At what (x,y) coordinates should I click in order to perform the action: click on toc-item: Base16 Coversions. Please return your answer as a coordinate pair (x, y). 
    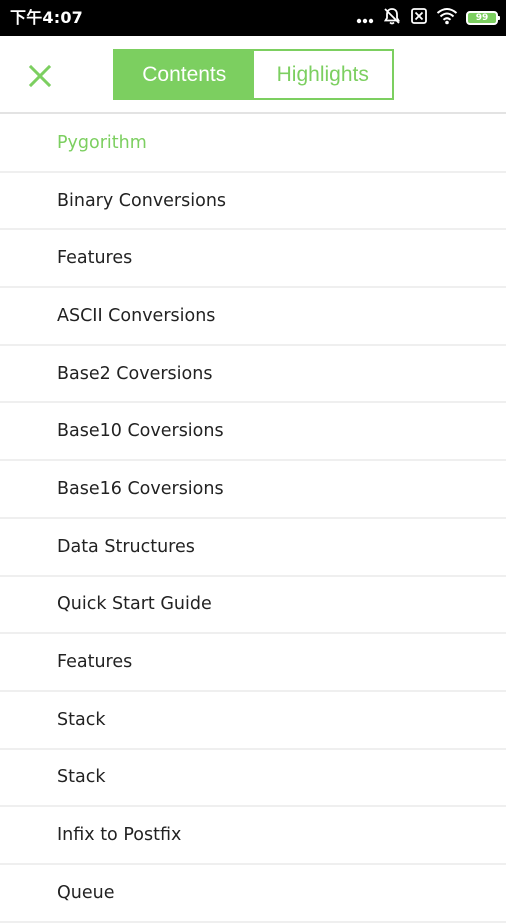
    Looking at the image, I should click on (253, 490).